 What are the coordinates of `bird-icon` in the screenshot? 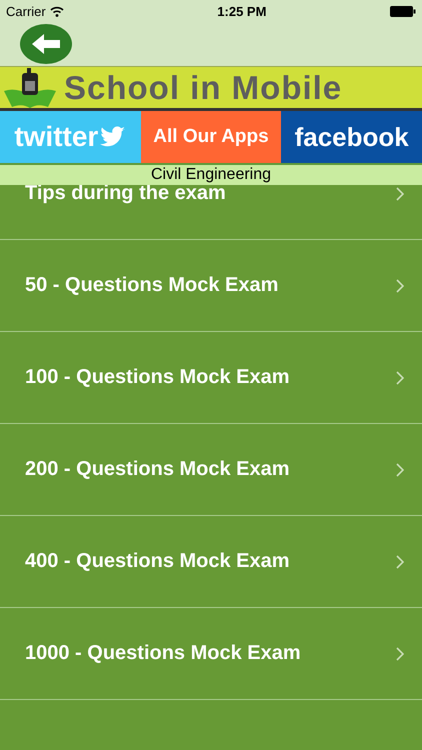 It's located at (113, 137).